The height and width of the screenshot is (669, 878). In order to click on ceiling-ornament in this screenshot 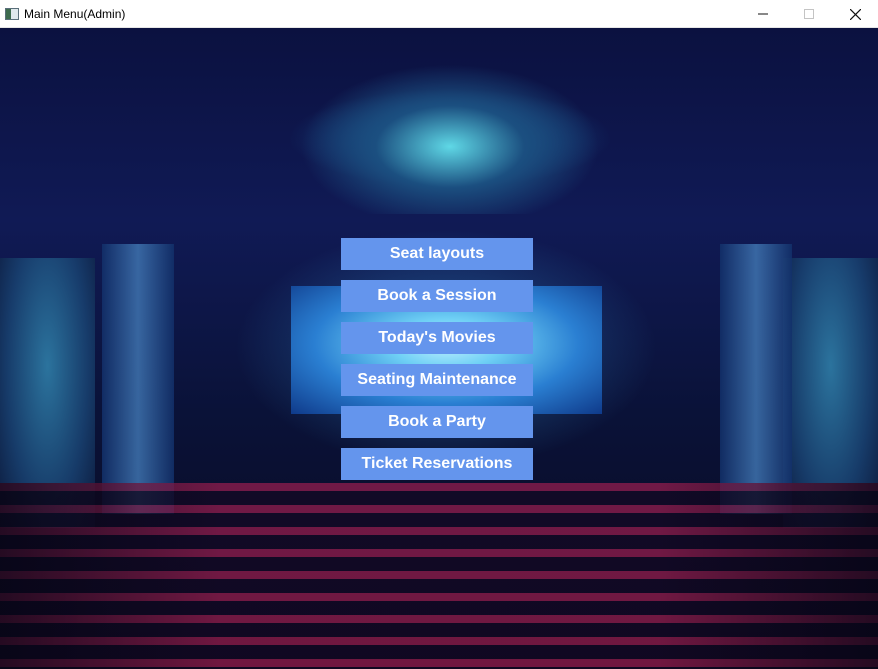, I will do `click(450, 139)`.